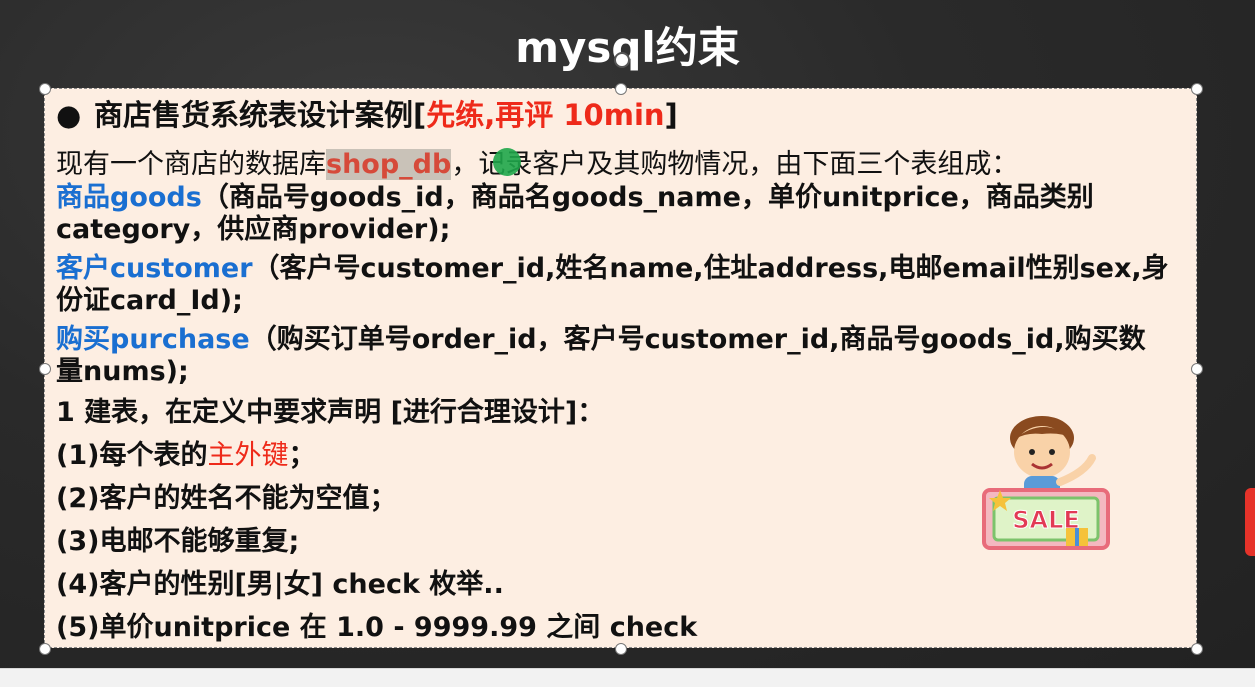  What do you see at coordinates (621, 649) in the screenshot?
I see `resize-handle-bm` at bounding box center [621, 649].